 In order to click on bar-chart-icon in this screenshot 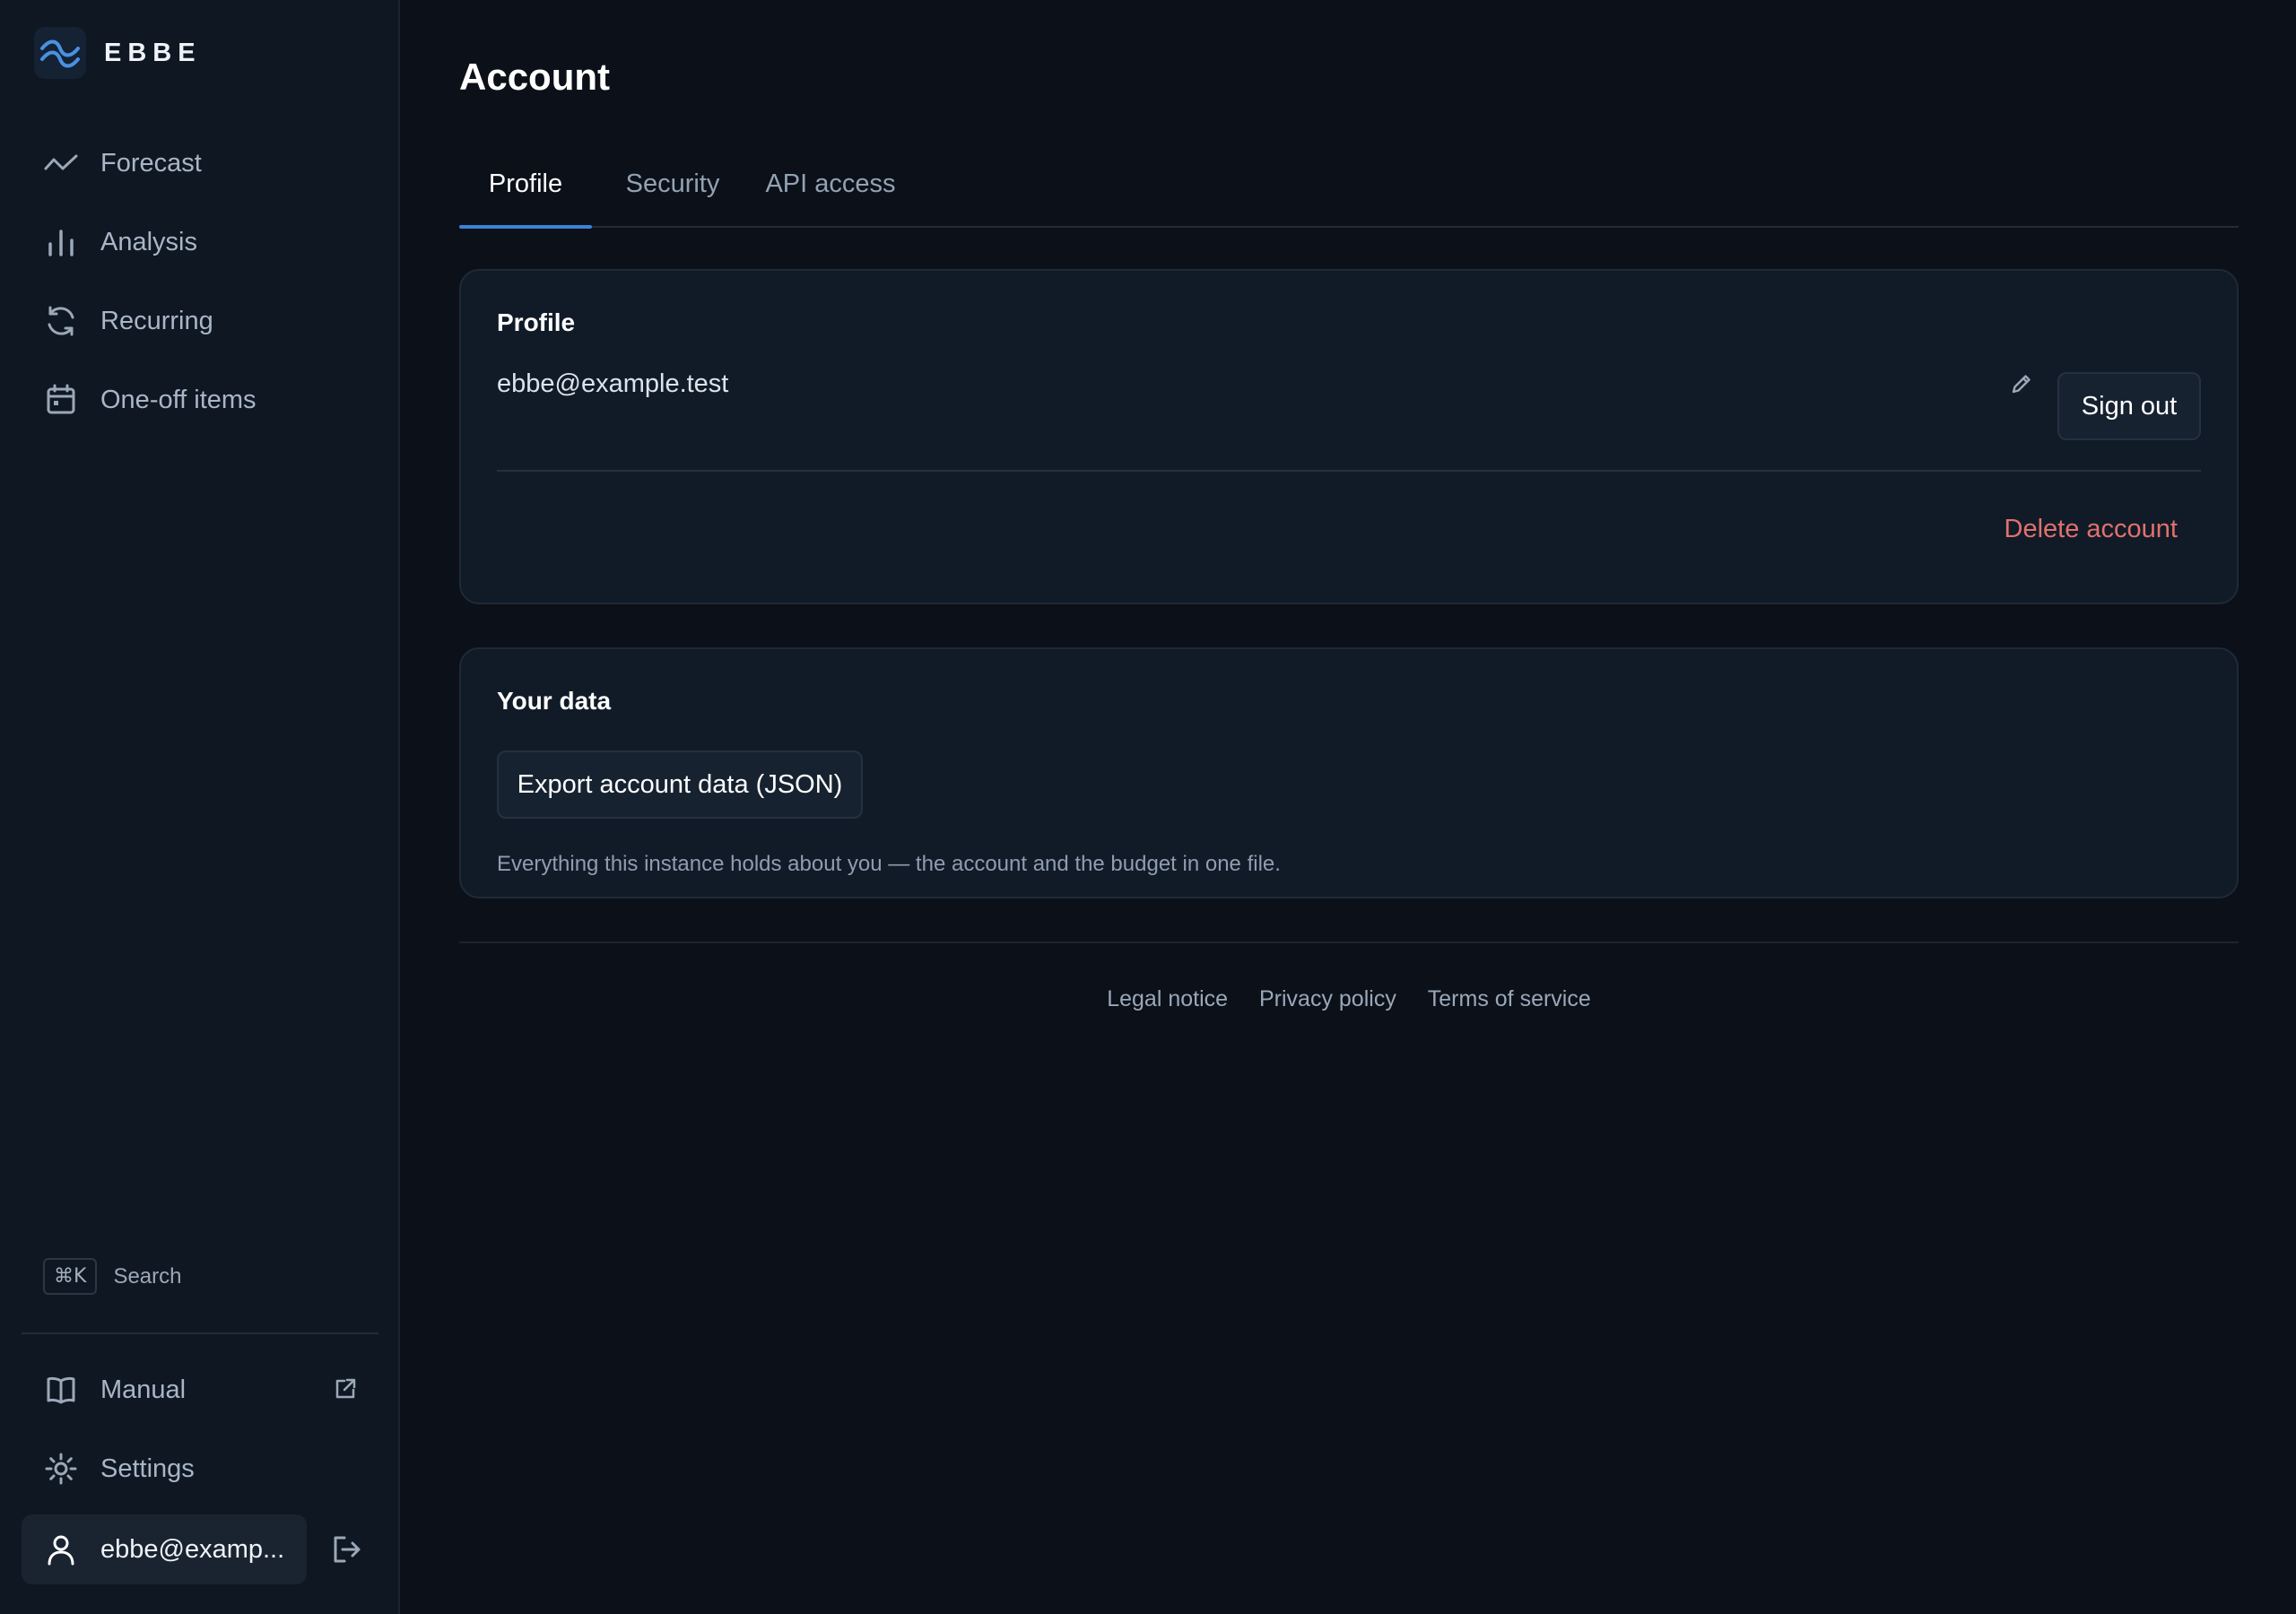, I will do `click(61, 242)`.